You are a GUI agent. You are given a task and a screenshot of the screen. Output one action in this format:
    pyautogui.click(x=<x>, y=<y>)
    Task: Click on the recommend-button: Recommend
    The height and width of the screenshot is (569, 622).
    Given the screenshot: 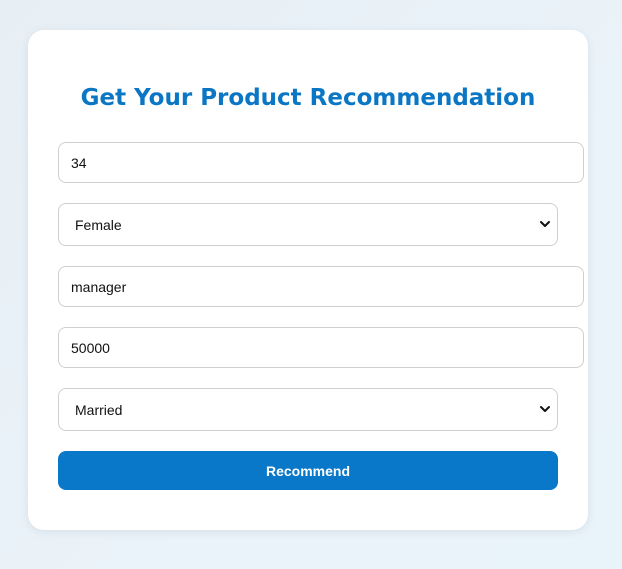 What is the action you would take?
    pyautogui.click(x=308, y=470)
    